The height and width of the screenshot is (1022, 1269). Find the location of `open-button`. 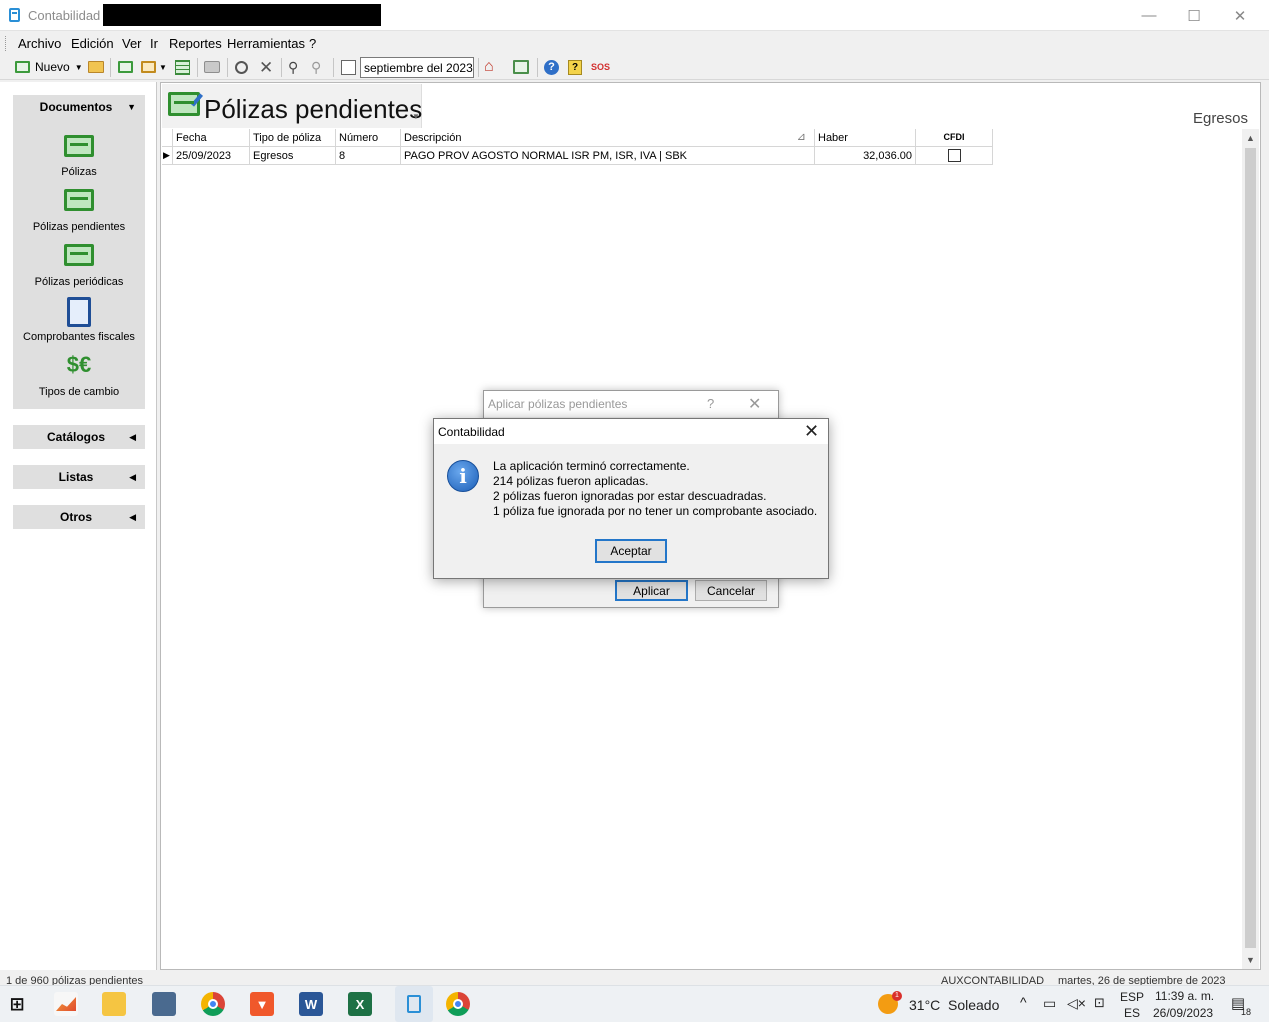

open-button is located at coordinates (96, 67).